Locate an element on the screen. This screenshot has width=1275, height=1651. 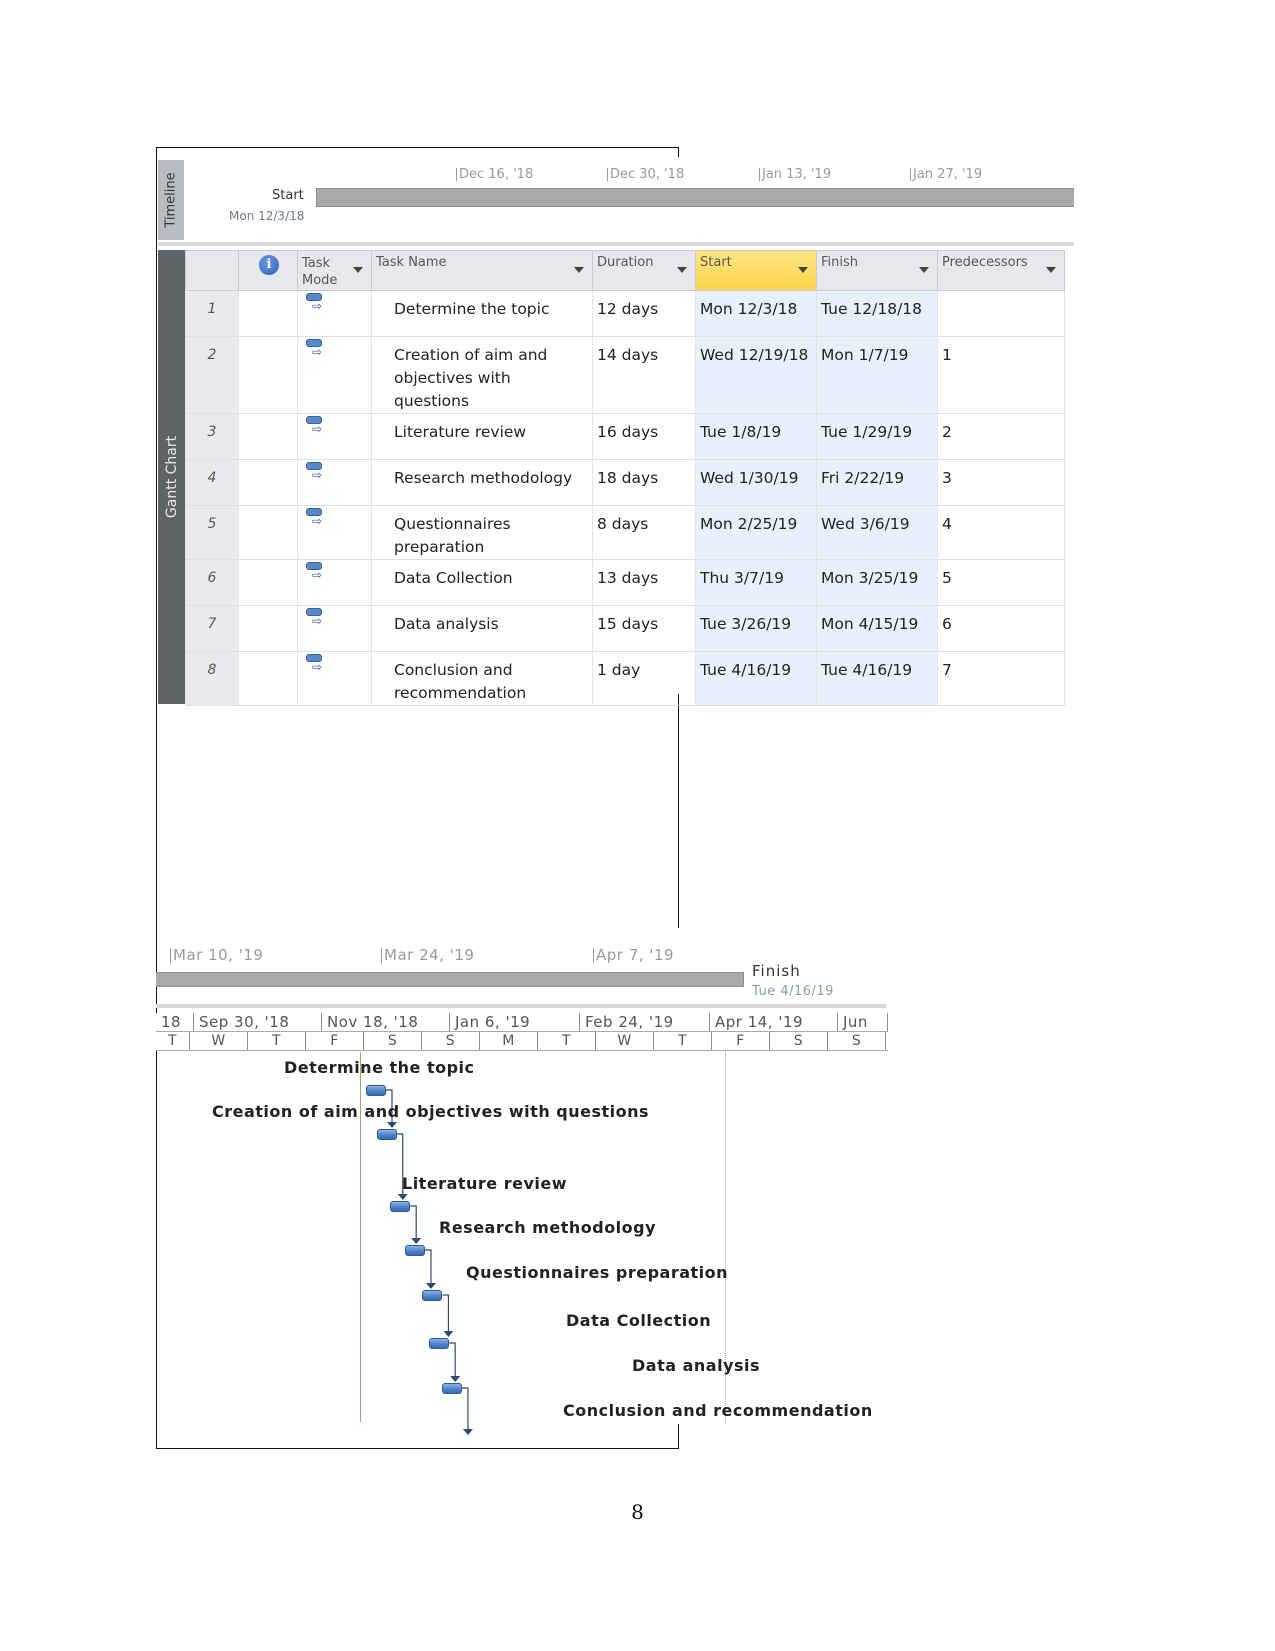
task-bar-label: Literature review is located at coordinates (485, 1183).